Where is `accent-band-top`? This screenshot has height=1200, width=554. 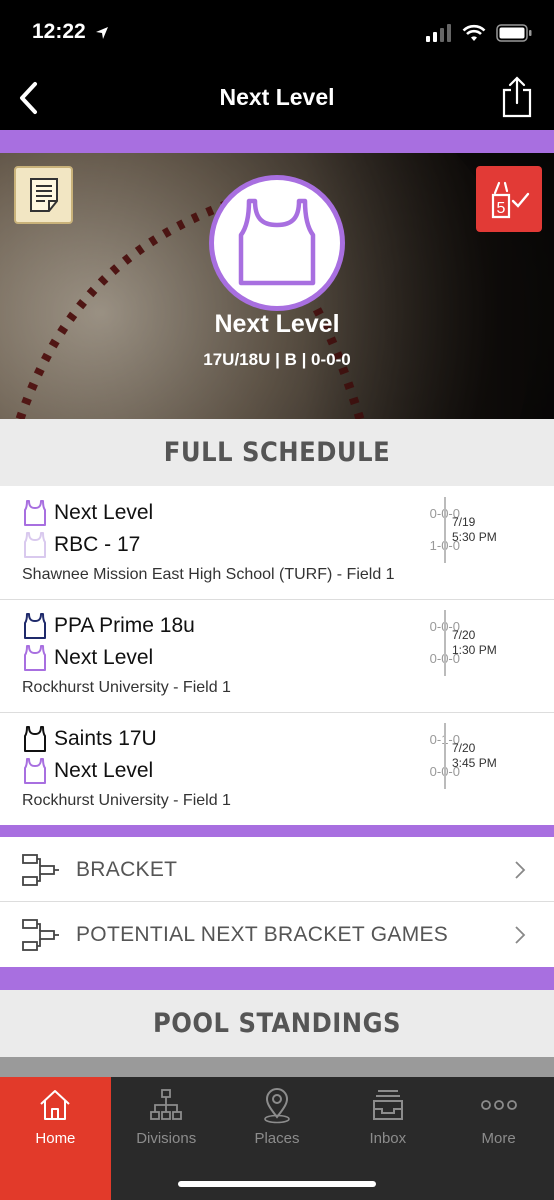 accent-band-top is located at coordinates (277, 141).